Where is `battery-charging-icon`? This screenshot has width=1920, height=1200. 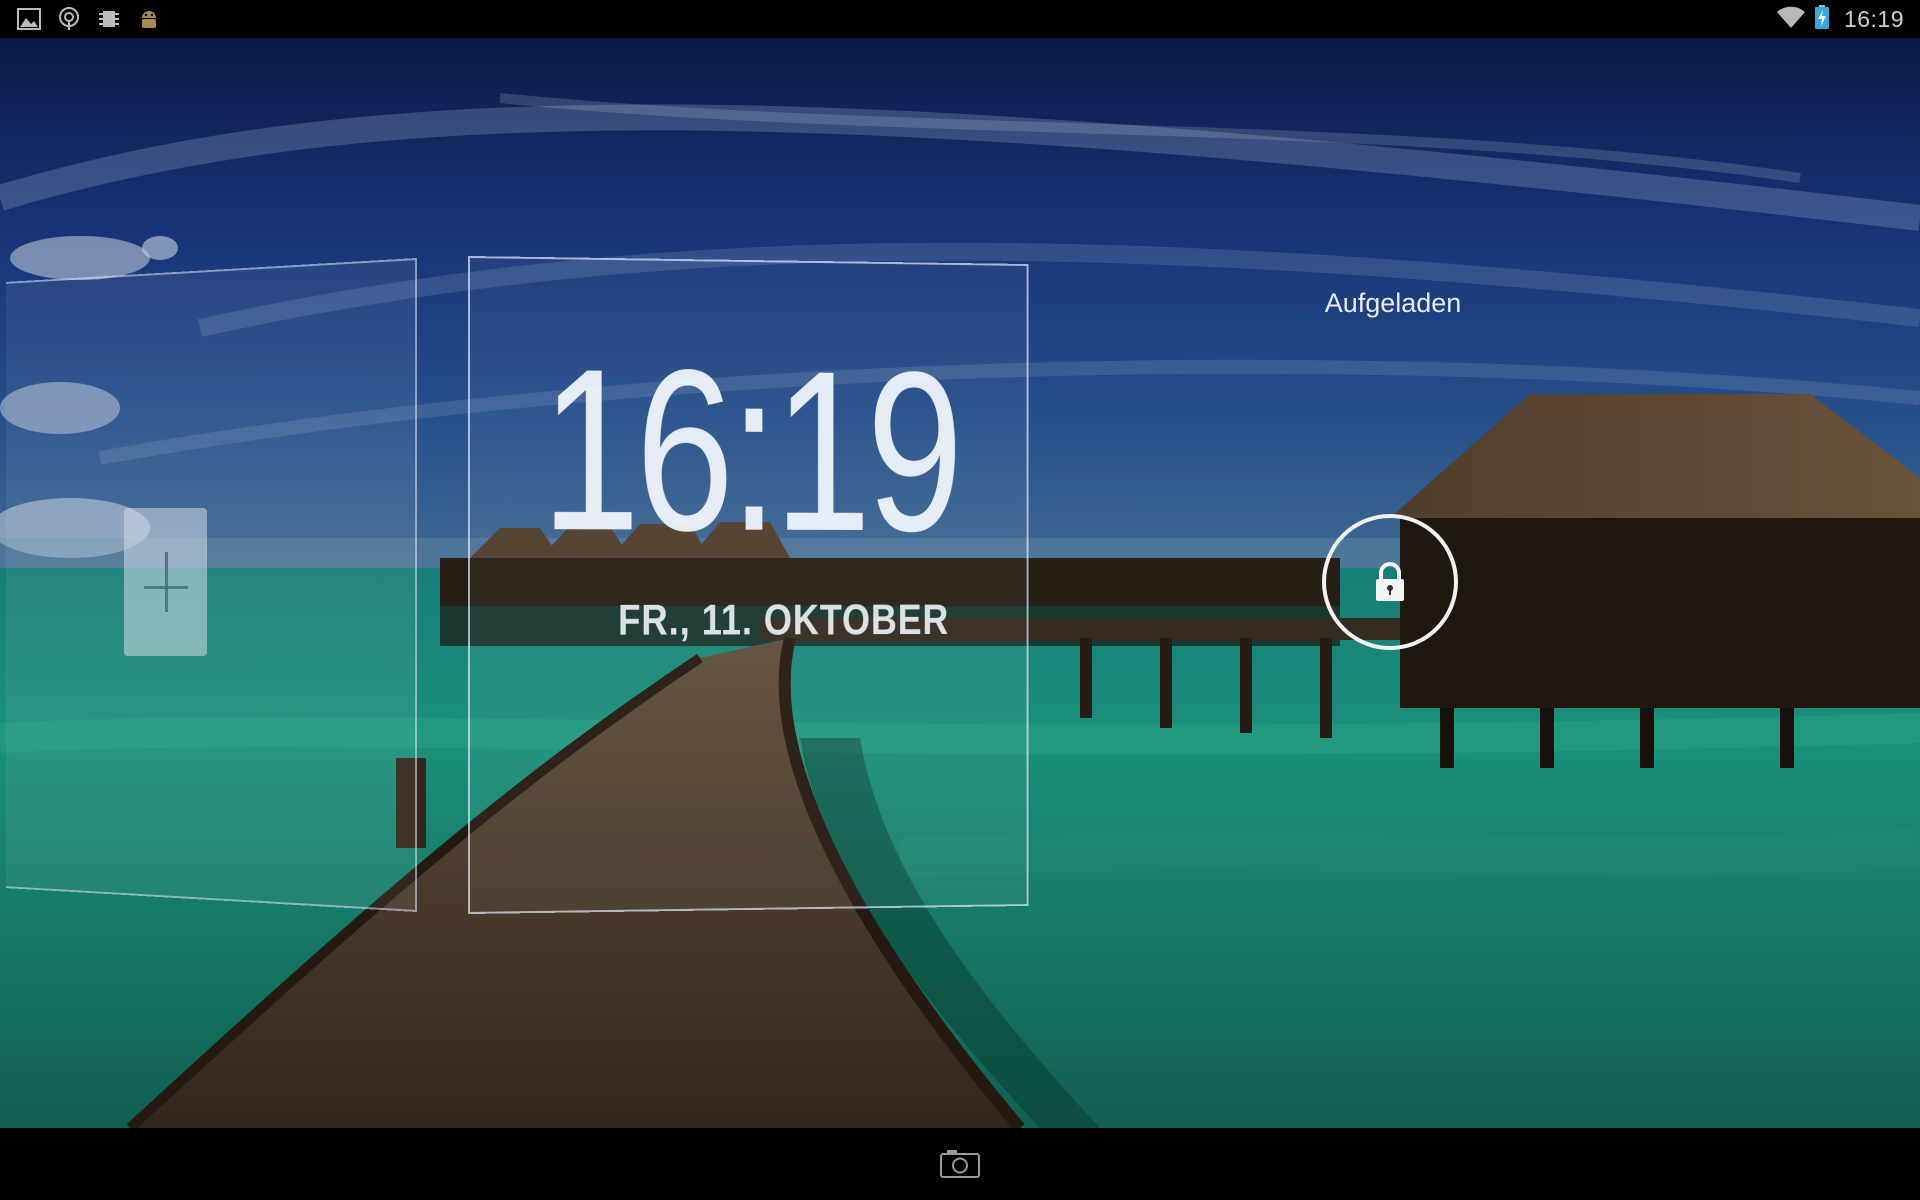
battery-charging-icon is located at coordinates (1822, 19).